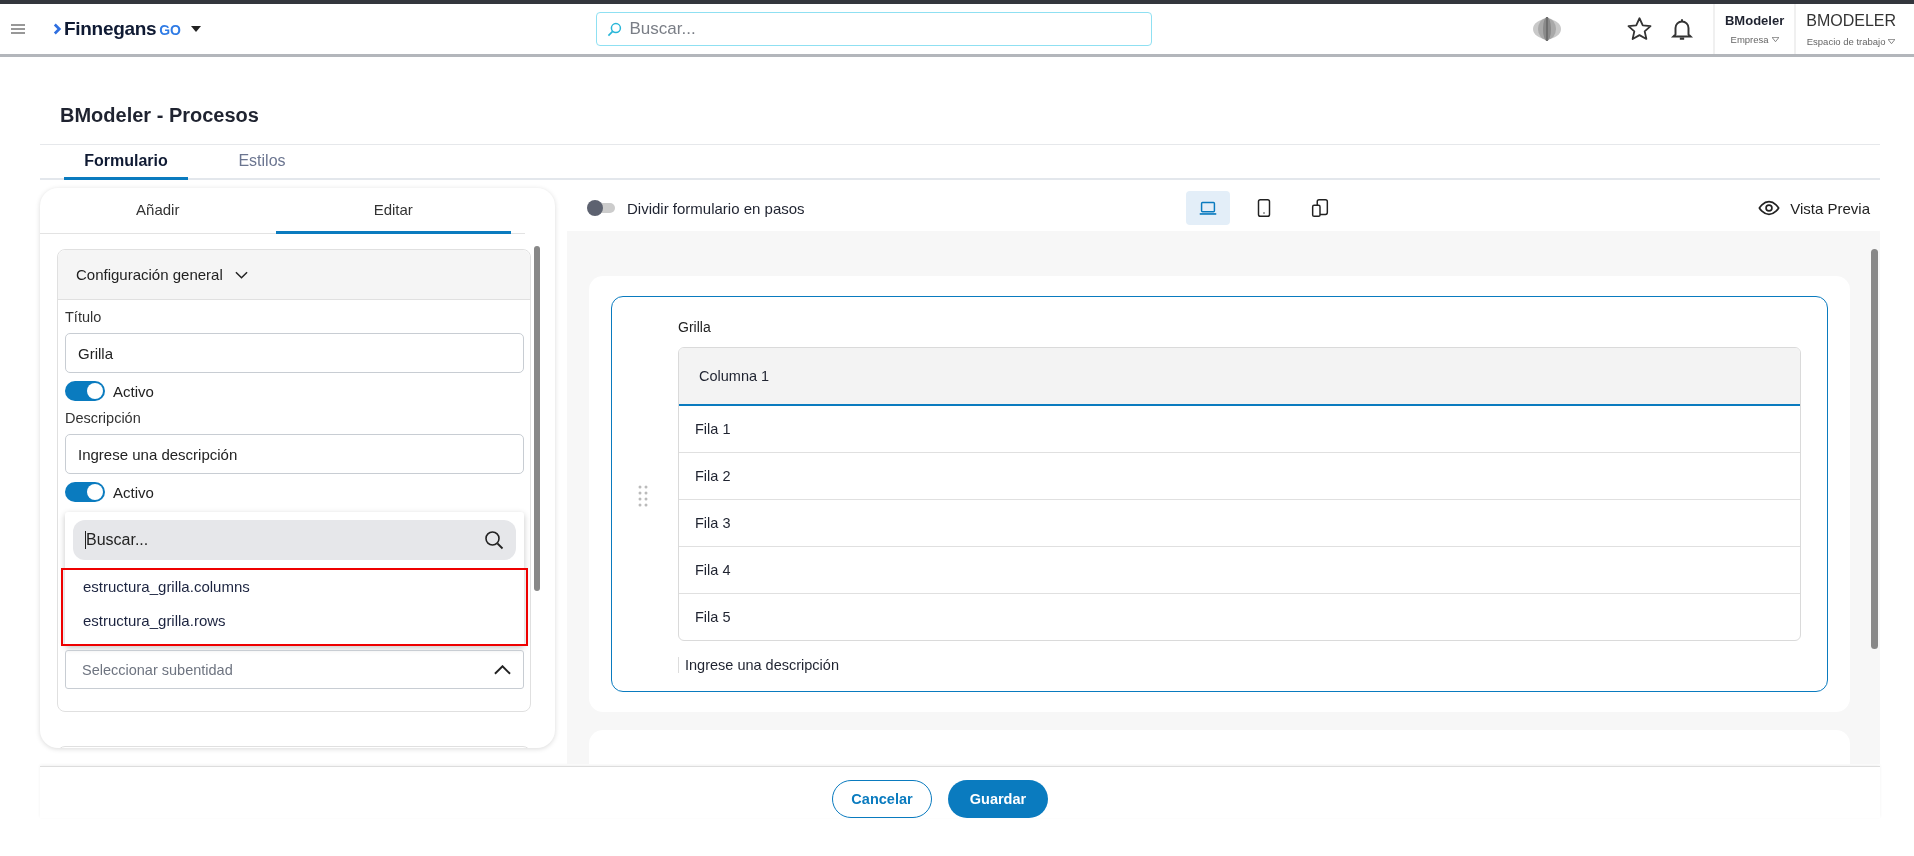 The width and height of the screenshot is (1914, 856). I want to click on workspace-selector: BMODELER Espacio de trabajo, so click(1854, 29).